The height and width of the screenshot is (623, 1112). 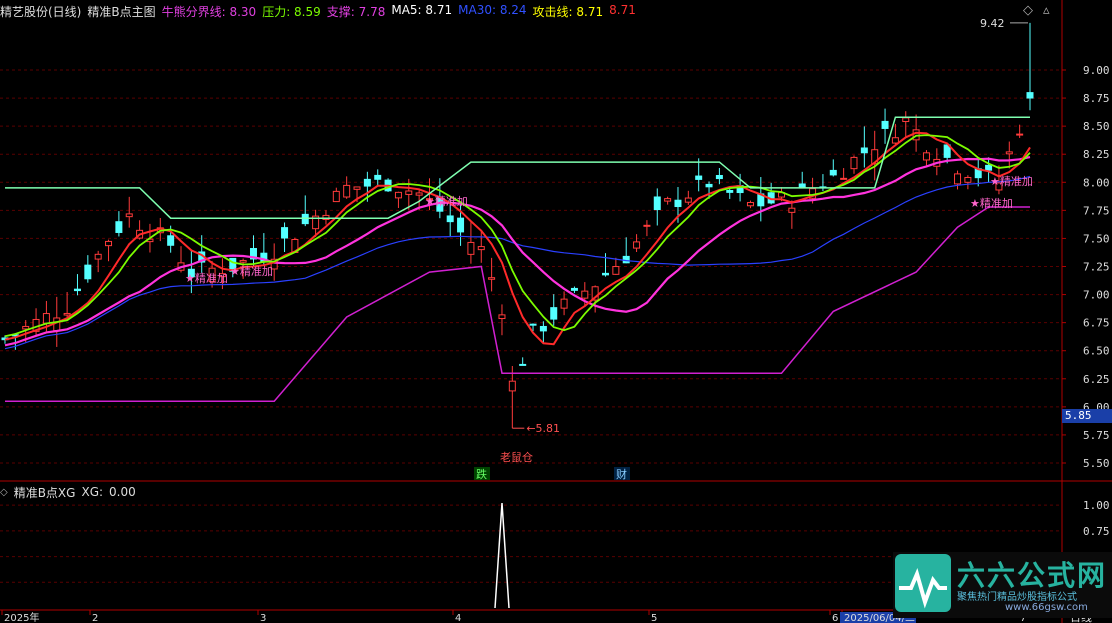 I want to click on watermark-slogan: 聚焦热门精品炒股指标公式, so click(x=1017, y=597).